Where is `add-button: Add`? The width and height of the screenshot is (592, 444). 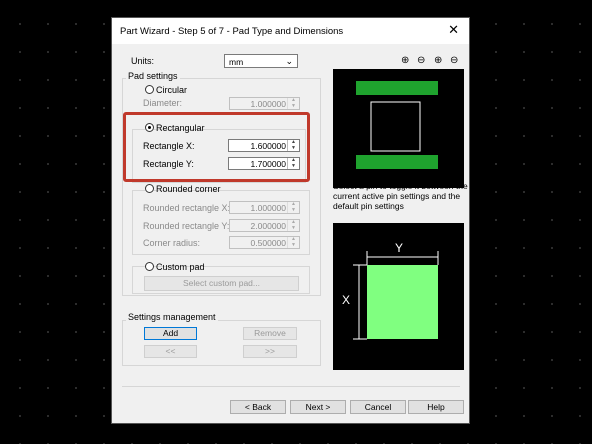 add-button: Add is located at coordinates (170, 333).